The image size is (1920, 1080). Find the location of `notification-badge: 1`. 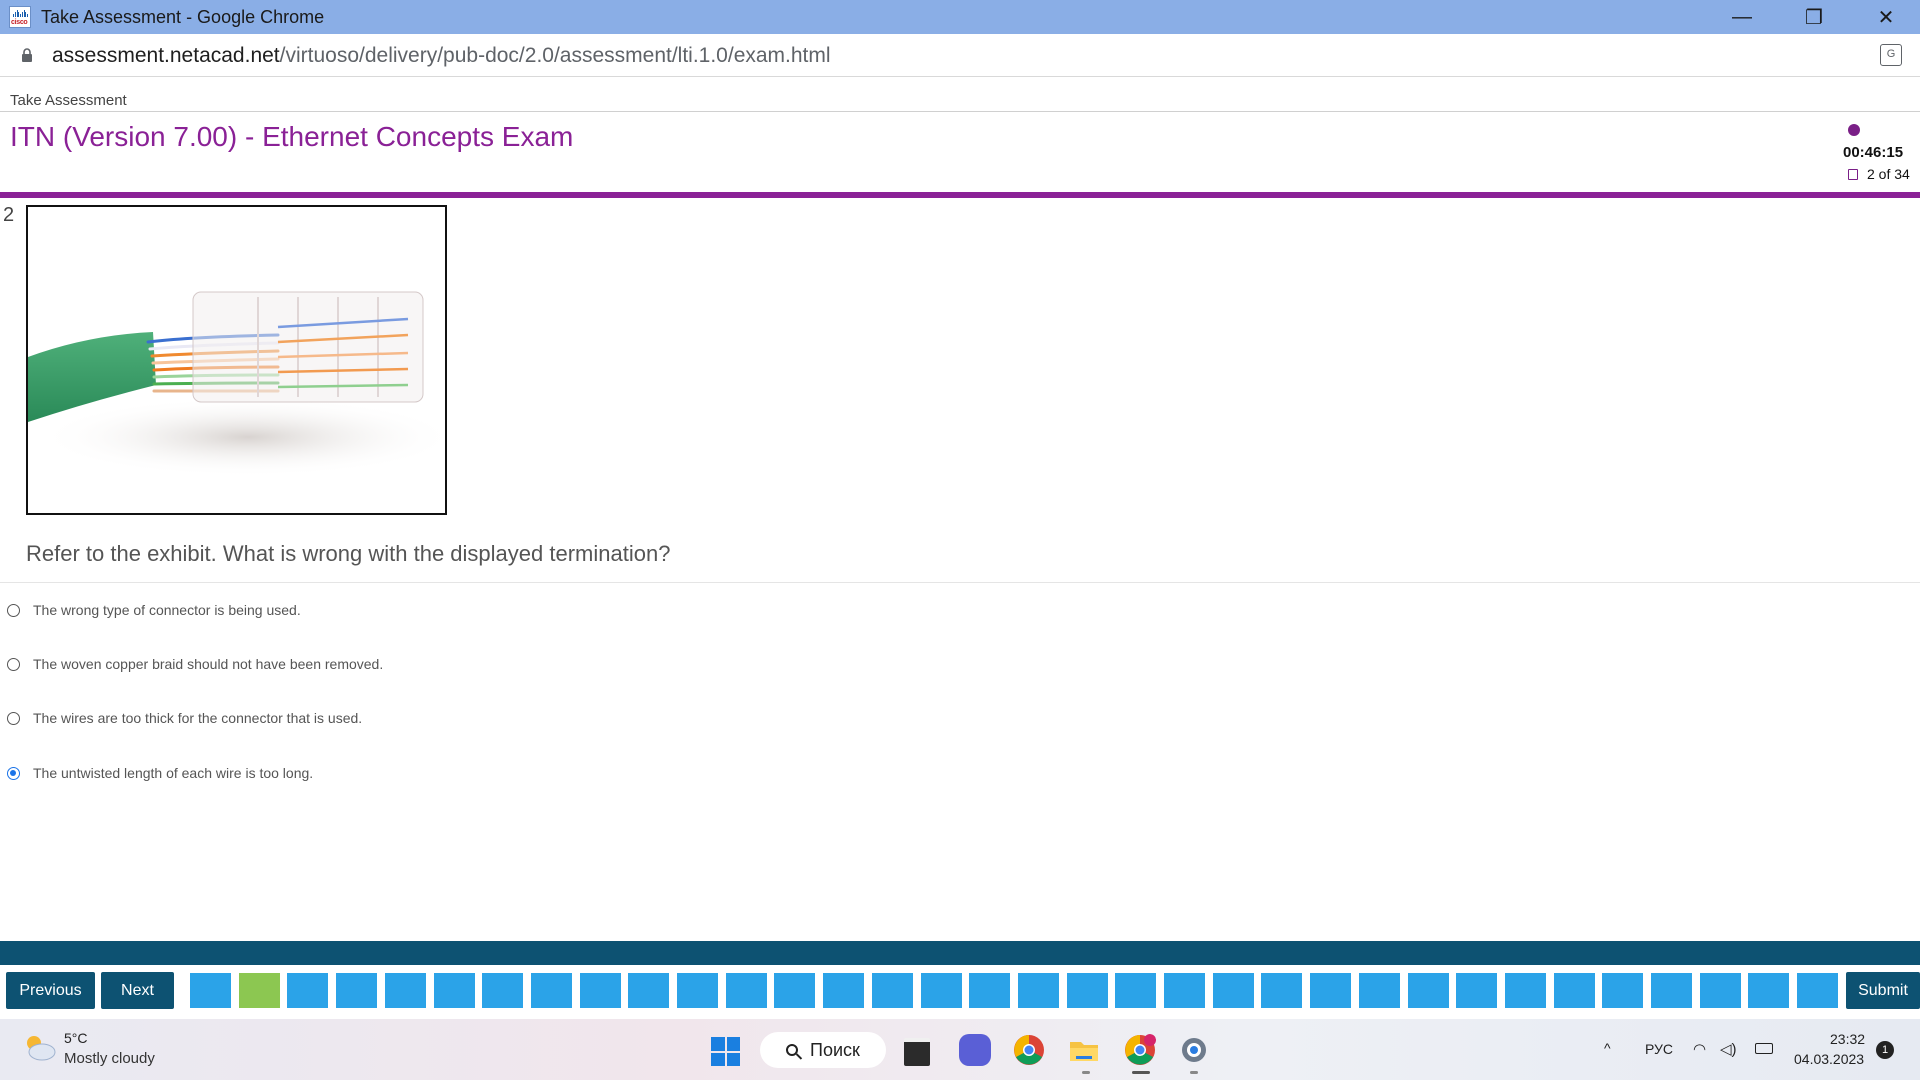

notification-badge: 1 is located at coordinates (1885, 1050).